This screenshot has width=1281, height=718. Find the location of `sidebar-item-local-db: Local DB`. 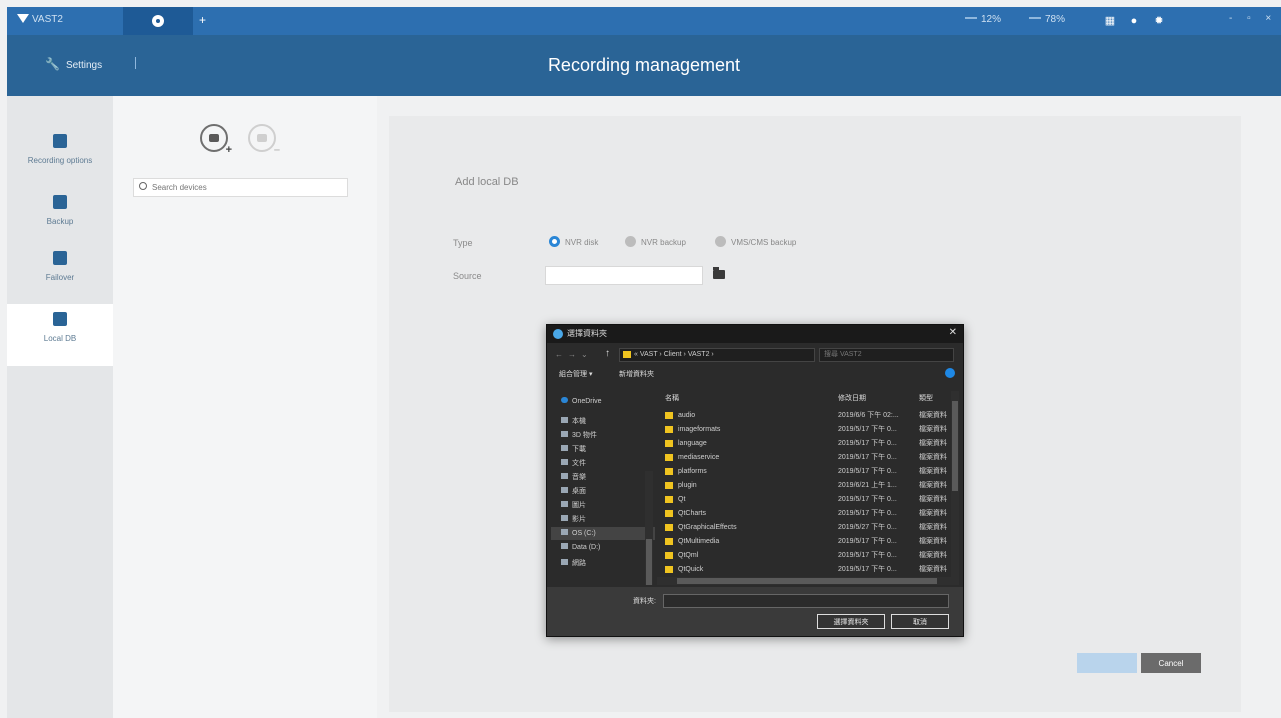

sidebar-item-local-db: Local DB is located at coordinates (60, 335).